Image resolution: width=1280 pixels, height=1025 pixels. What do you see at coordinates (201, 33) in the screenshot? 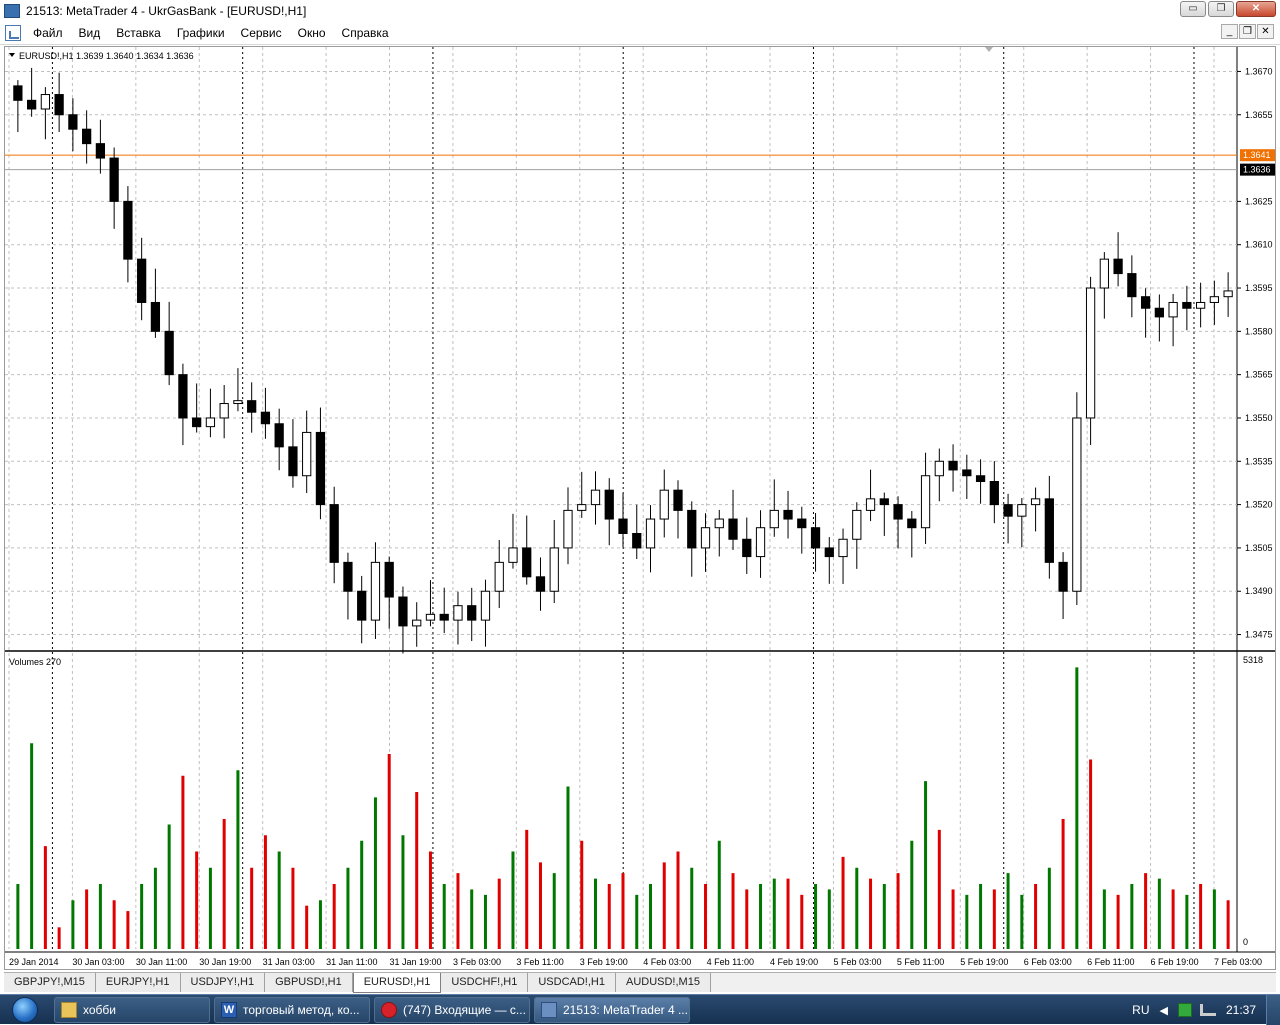
I see `menu-charts: Графики` at bounding box center [201, 33].